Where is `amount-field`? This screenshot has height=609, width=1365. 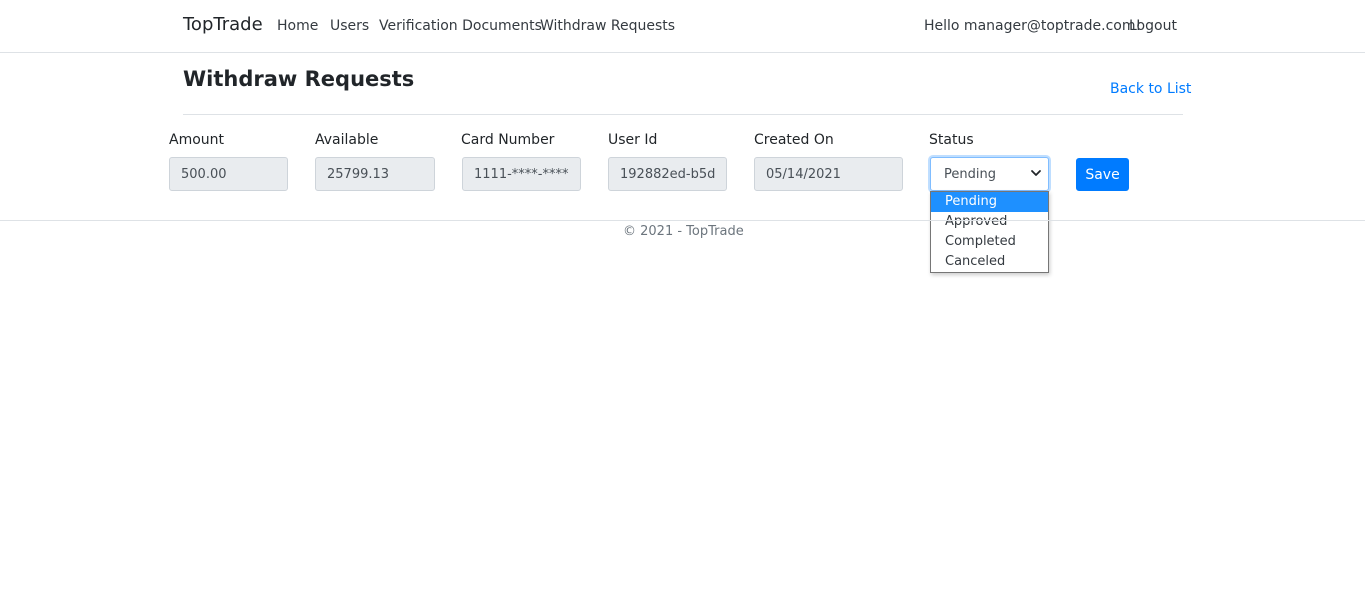
amount-field is located at coordinates (228, 174).